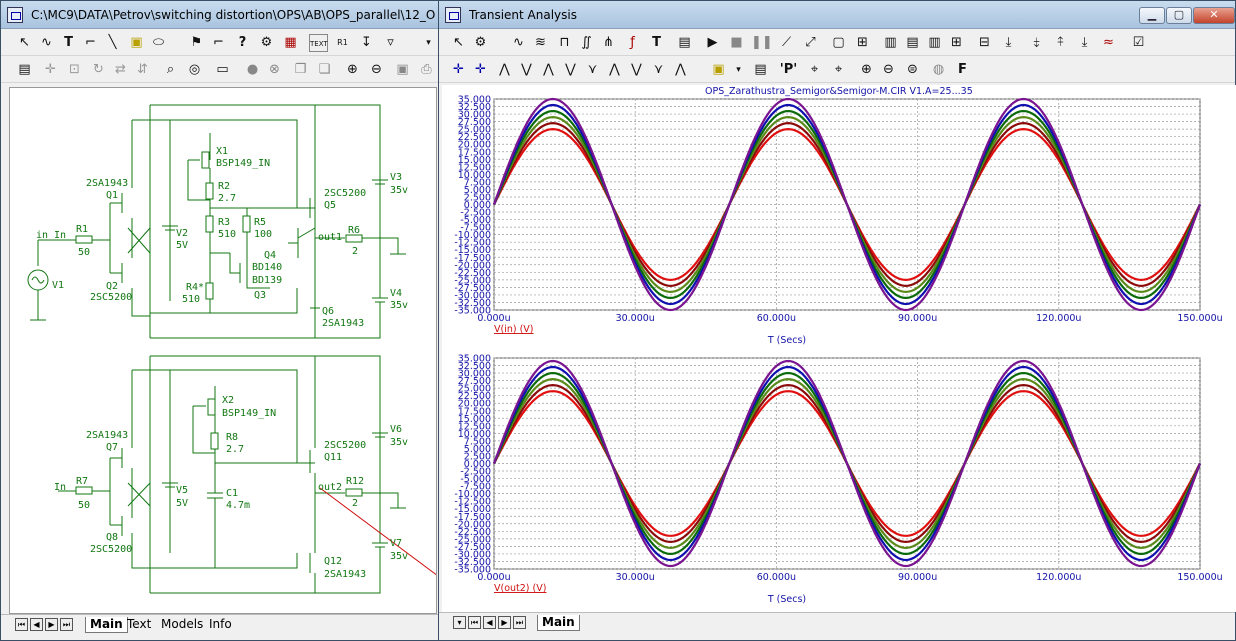  Describe the element at coordinates (738, 70) in the screenshot. I see `dropdown-icon: ▾` at that location.